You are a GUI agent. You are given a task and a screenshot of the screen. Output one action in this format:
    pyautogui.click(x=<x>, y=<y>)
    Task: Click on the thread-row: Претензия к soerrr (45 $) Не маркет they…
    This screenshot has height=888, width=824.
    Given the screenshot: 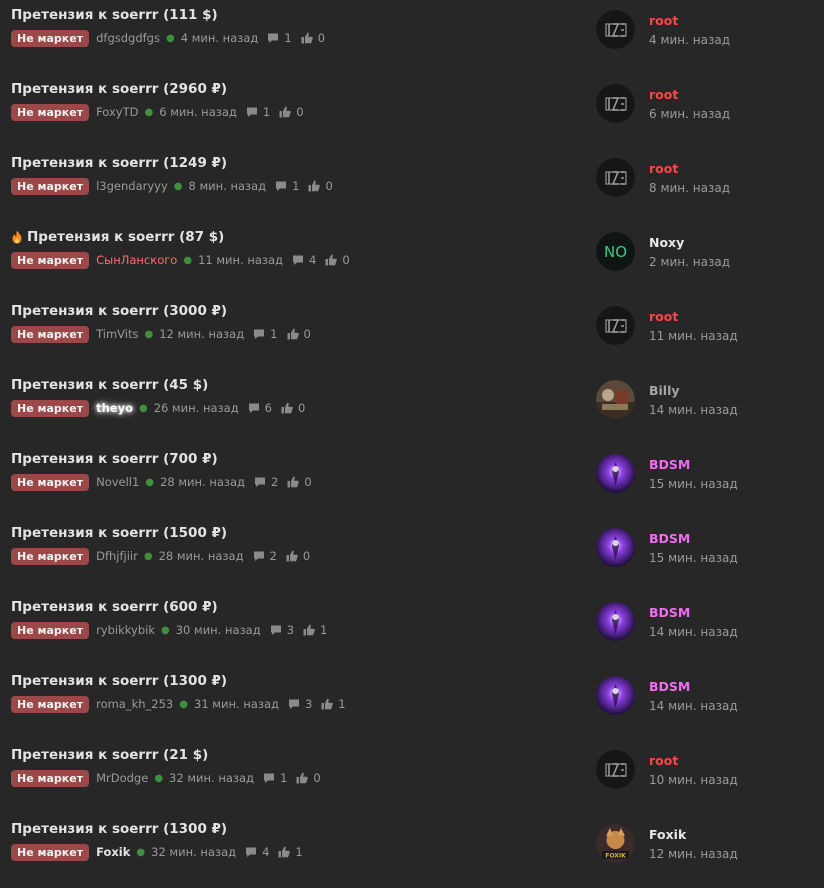 What is the action you would take?
    pyautogui.click(x=412, y=407)
    